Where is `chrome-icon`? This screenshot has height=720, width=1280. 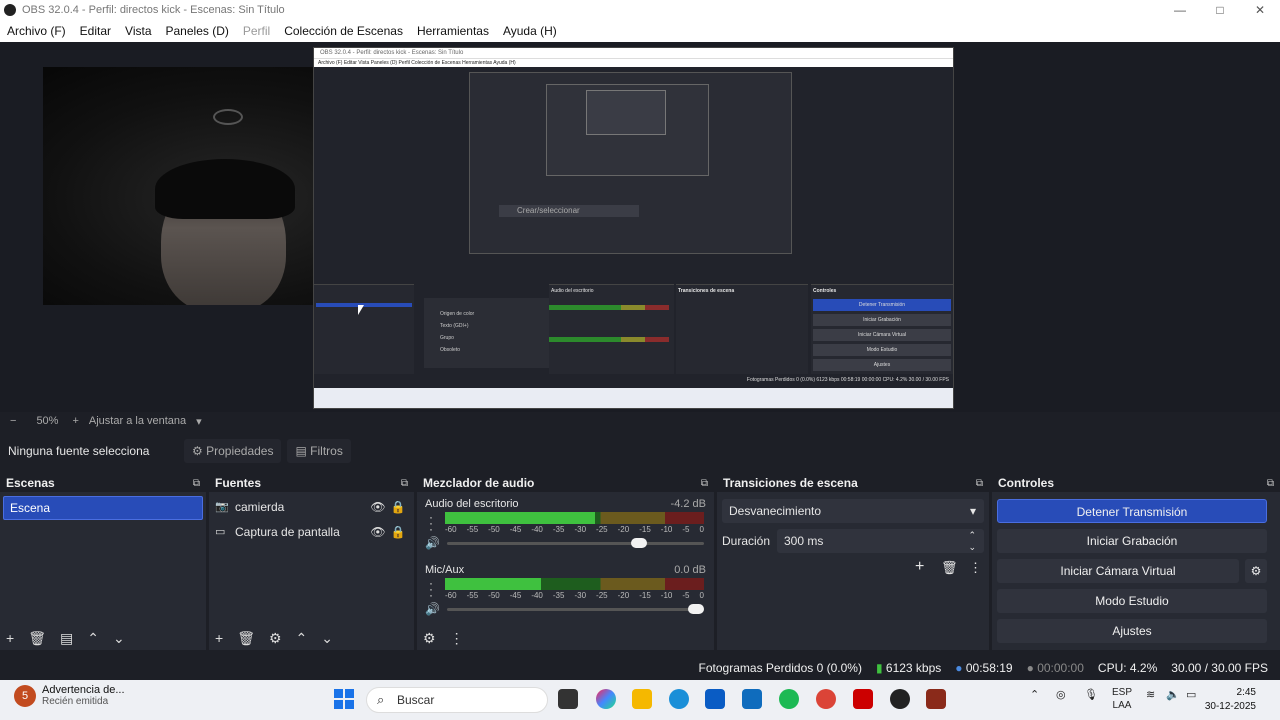
chrome-icon is located at coordinates (826, 699).